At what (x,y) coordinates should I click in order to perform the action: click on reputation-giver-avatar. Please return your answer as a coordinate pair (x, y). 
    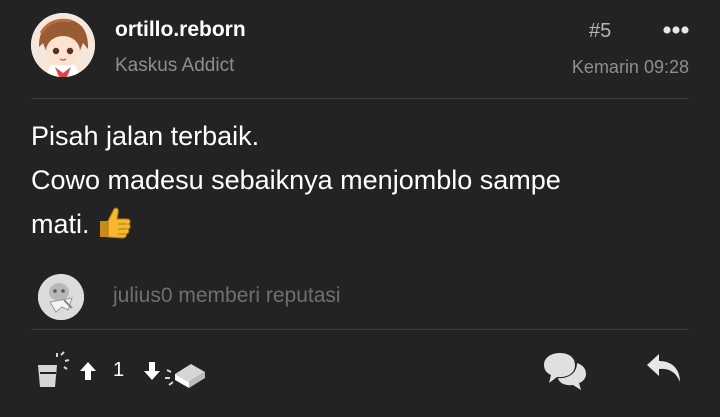
    Looking at the image, I should click on (61, 297).